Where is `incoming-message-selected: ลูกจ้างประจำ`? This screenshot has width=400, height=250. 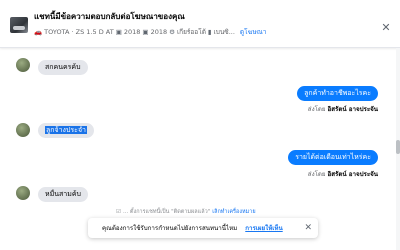 incoming-message-selected: ลูกจ้างประจำ is located at coordinates (66, 130).